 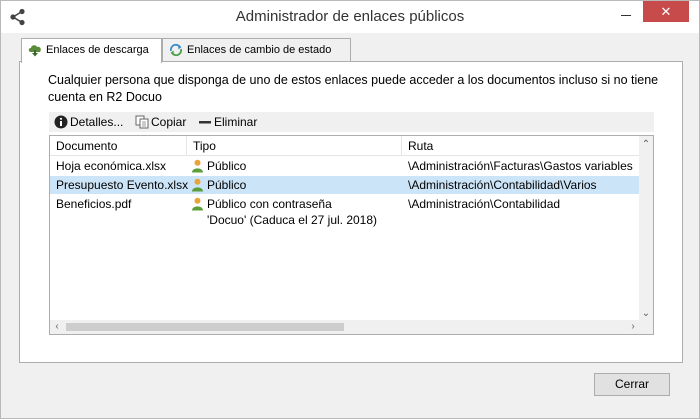 What do you see at coordinates (111, 166) in the screenshot?
I see `cell-documento: Hoja económica.xlsx` at bounding box center [111, 166].